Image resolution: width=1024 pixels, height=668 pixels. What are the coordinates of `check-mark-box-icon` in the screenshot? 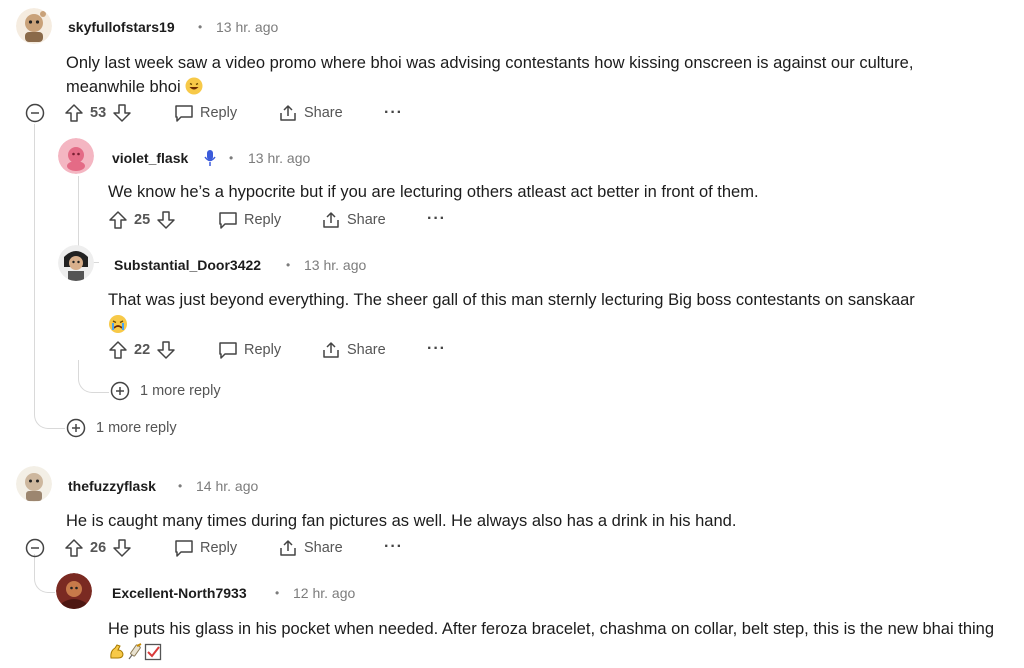 It's located at (153, 655).